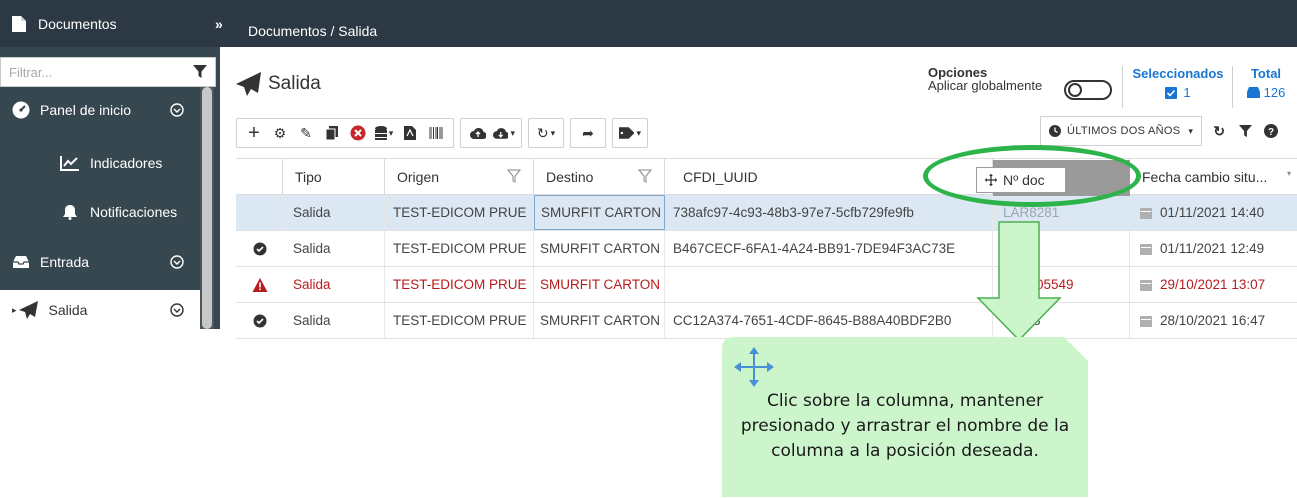 The height and width of the screenshot is (498, 1297). What do you see at coordinates (491, 133) in the screenshot?
I see `cloud-tools-group: ▾` at bounding box center [491, 133].